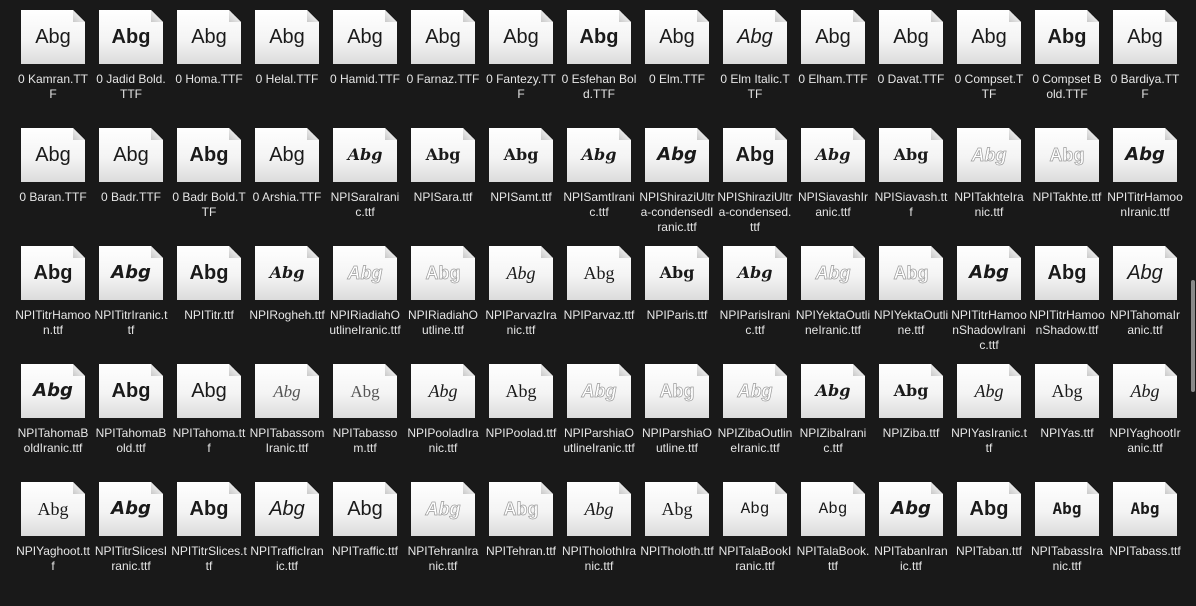  Describe the element at coordinates (53, 67) in the screenshot. I see `font-file-item: Abg 0 Kamran.TTF` at that location.